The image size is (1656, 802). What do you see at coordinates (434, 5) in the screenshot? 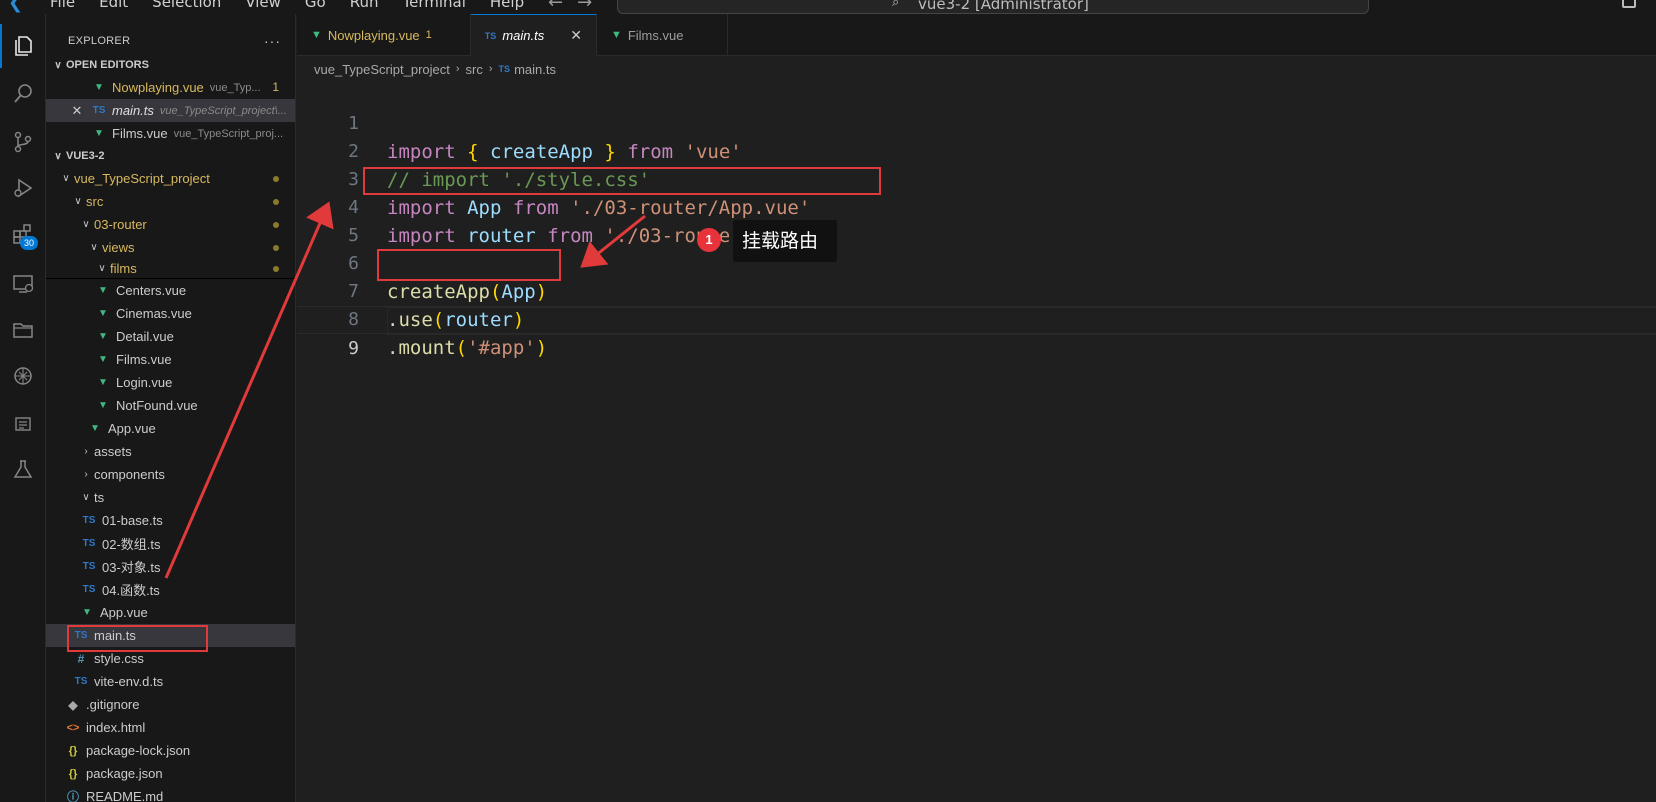
I see `menu-terminal: Terminal` at bounding box center [434, 5].